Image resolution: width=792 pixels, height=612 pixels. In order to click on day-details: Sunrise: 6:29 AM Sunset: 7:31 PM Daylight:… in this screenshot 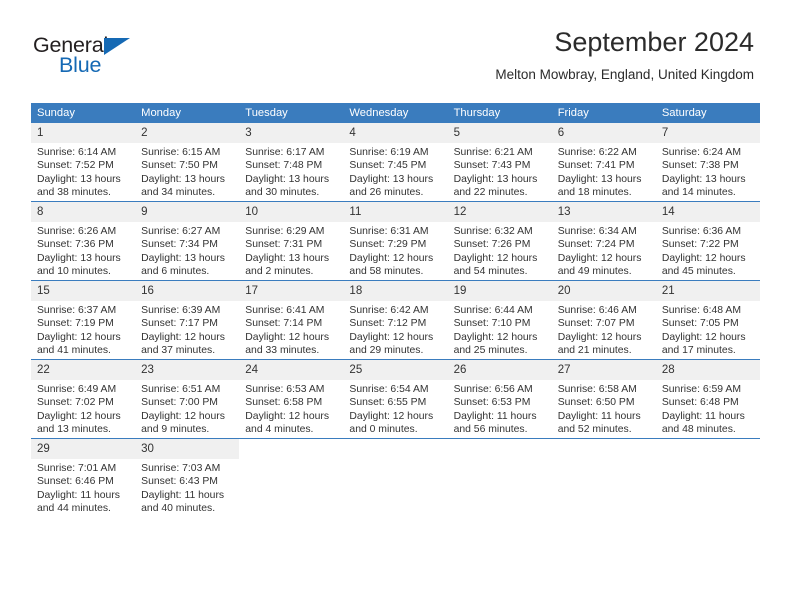, I will do `click(291, 250)`.